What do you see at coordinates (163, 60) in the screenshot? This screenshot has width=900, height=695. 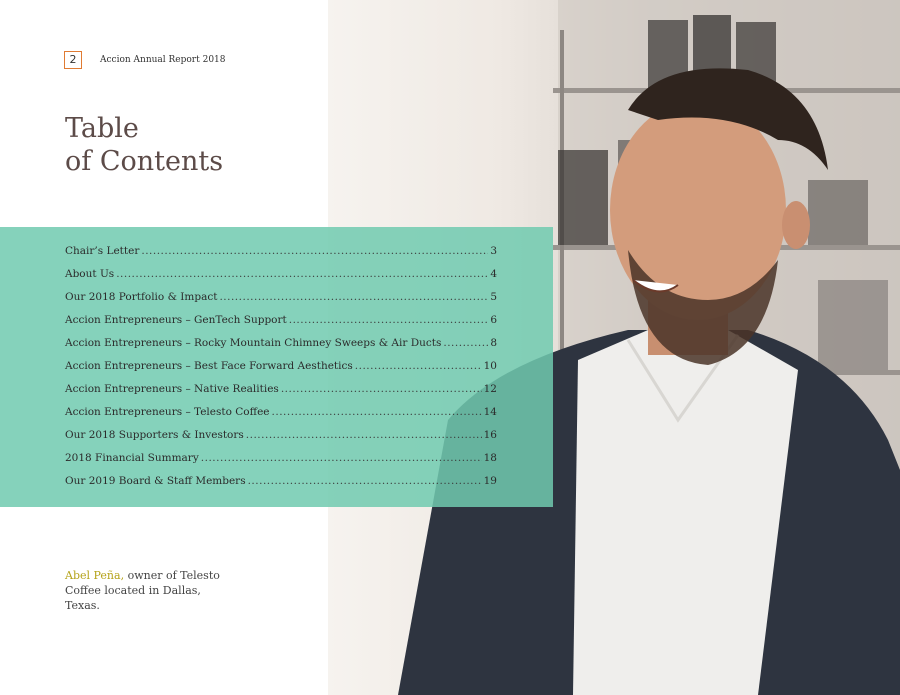 I see `running-head: Accion Annual Report 2018` at bounding box center [163, 60].